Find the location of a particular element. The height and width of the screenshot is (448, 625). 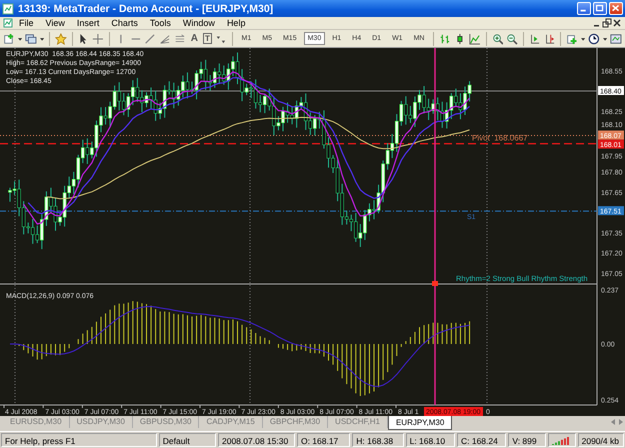

label-tool: T is located at coordinates (207, 38).